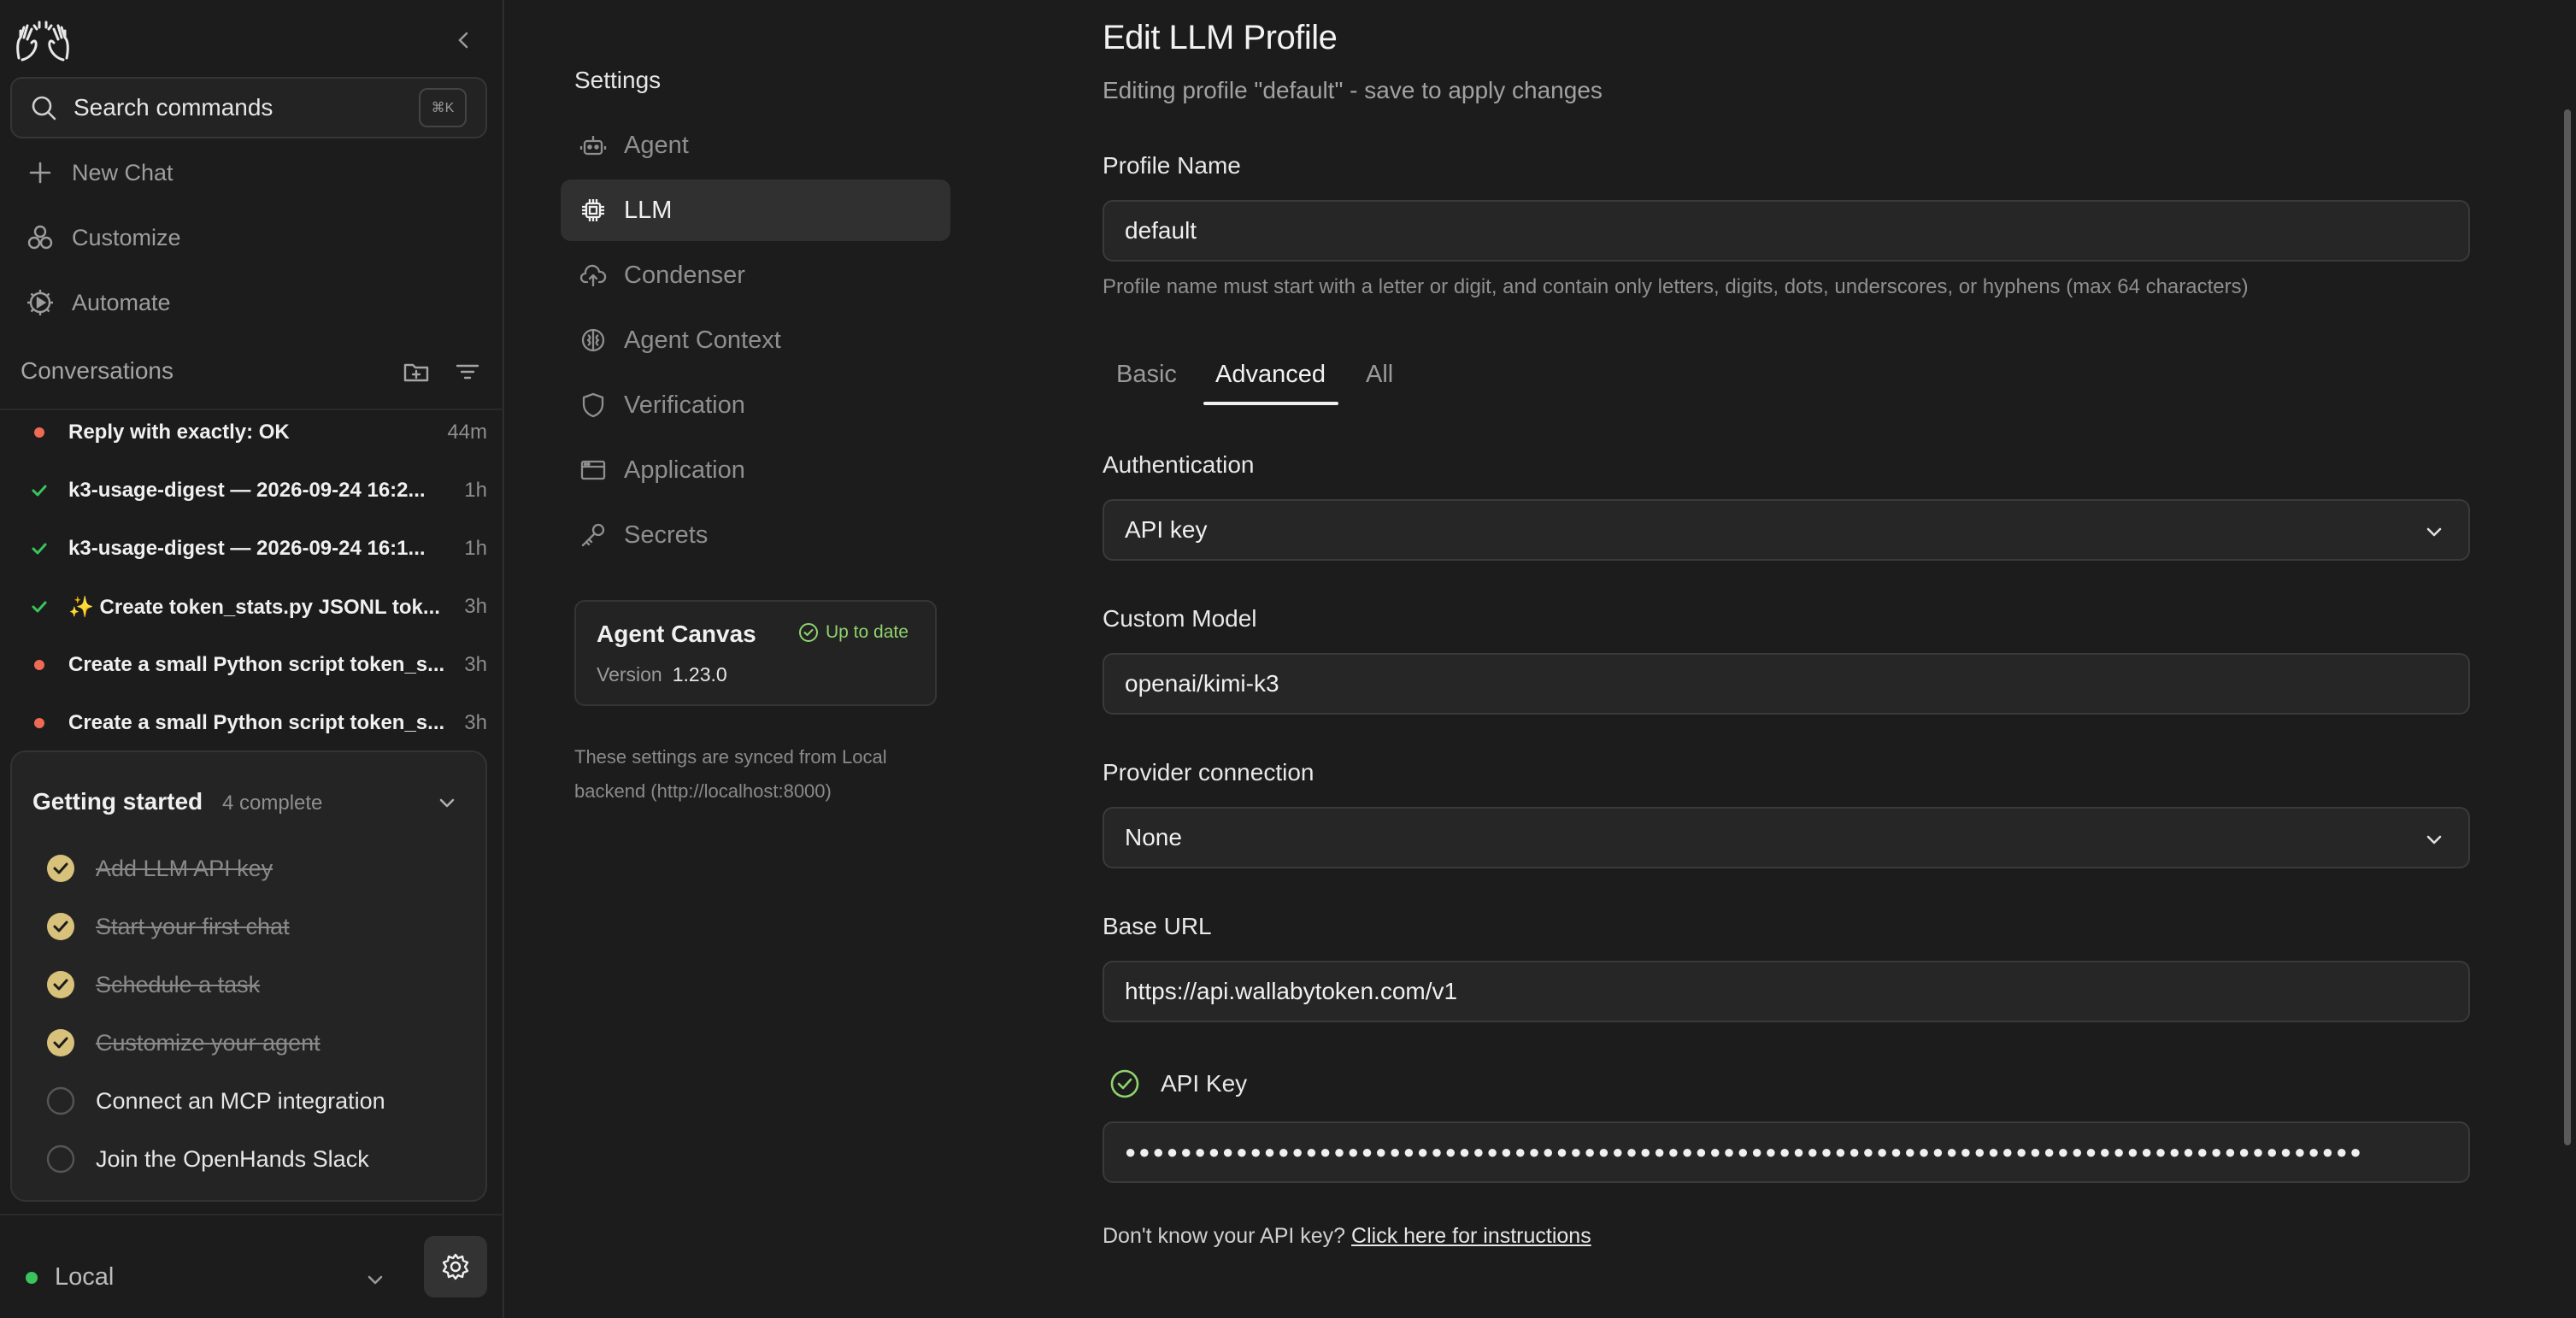  What do you see at coordinates (1153, 837) in the screenshot?
I see `provider-connection-value: None` at bounding box center [1153, 837].